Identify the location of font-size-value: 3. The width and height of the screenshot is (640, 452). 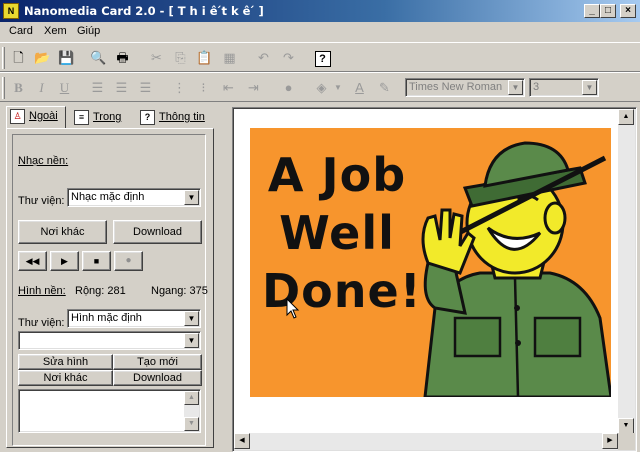
(536, 87).